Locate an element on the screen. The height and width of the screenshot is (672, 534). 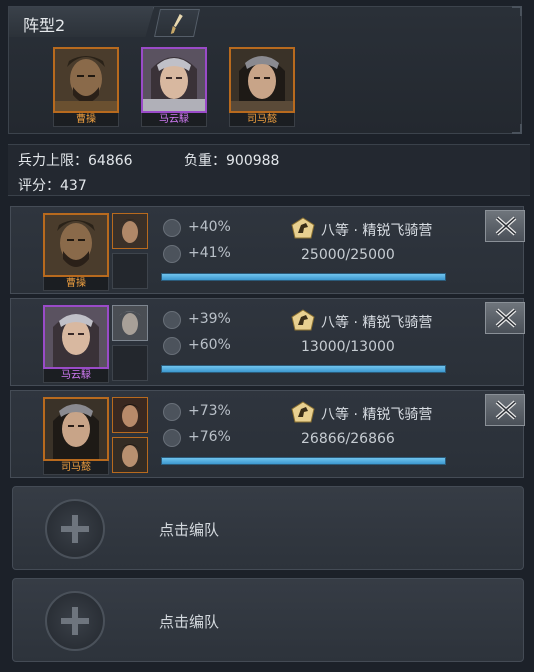
brush-icon is located at coordinates (176, 24).